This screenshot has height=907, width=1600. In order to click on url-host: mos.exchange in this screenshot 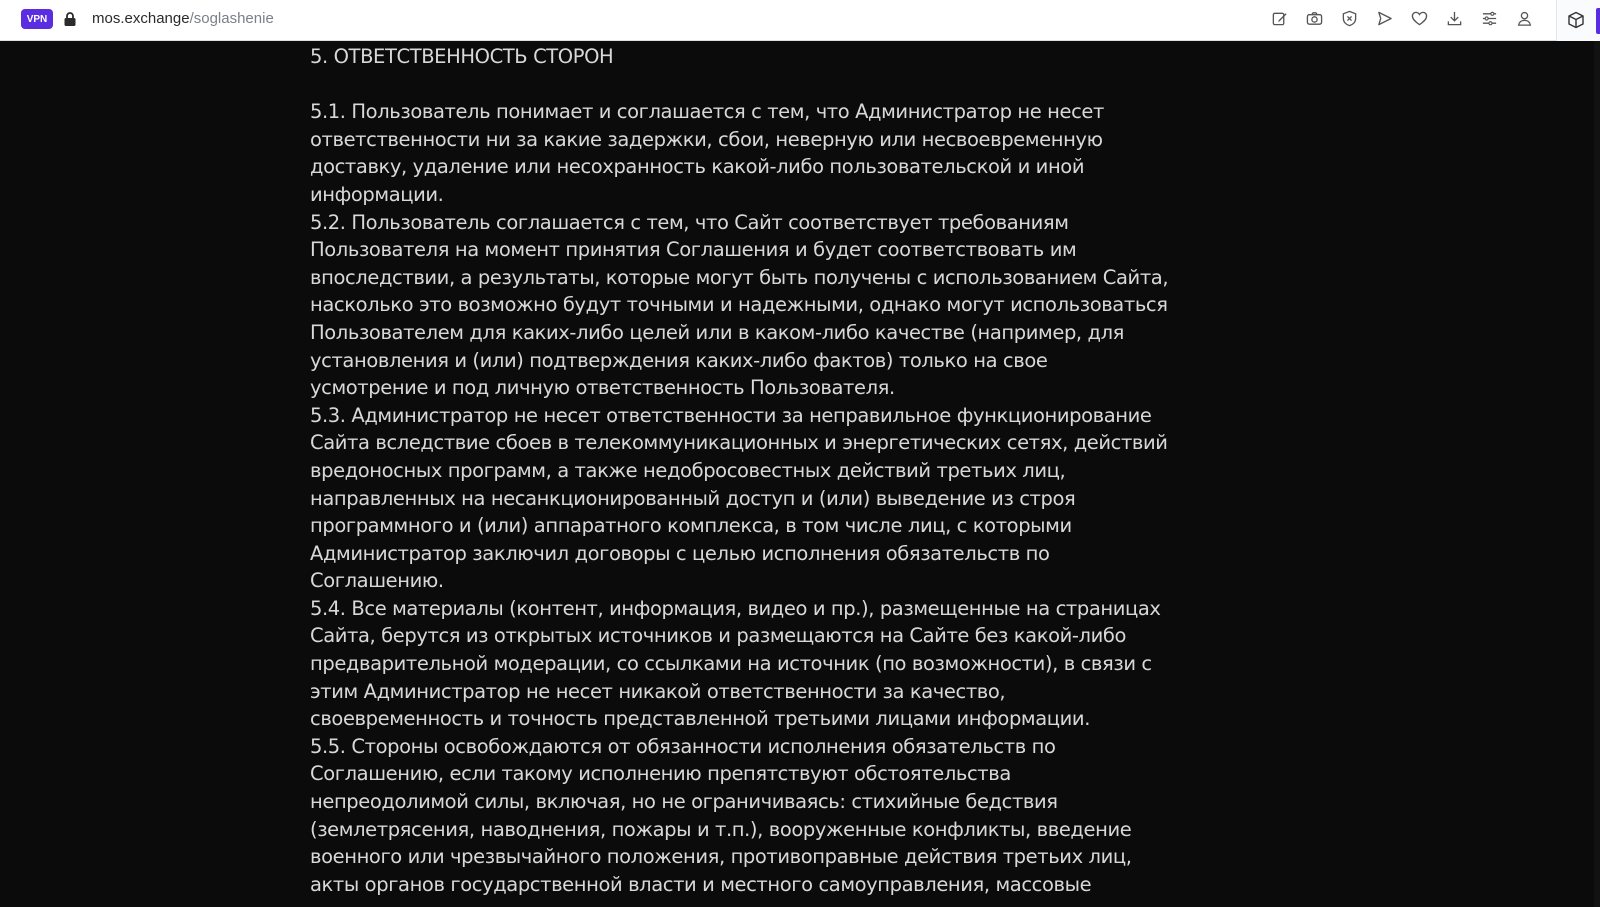, I will do `click(141, 18)`.